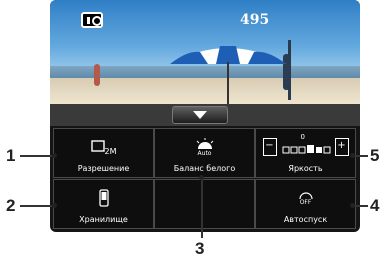 The height and width of the screenshot is (259, 391). I want to click on timer-icon: OFF, so click(305, 198).